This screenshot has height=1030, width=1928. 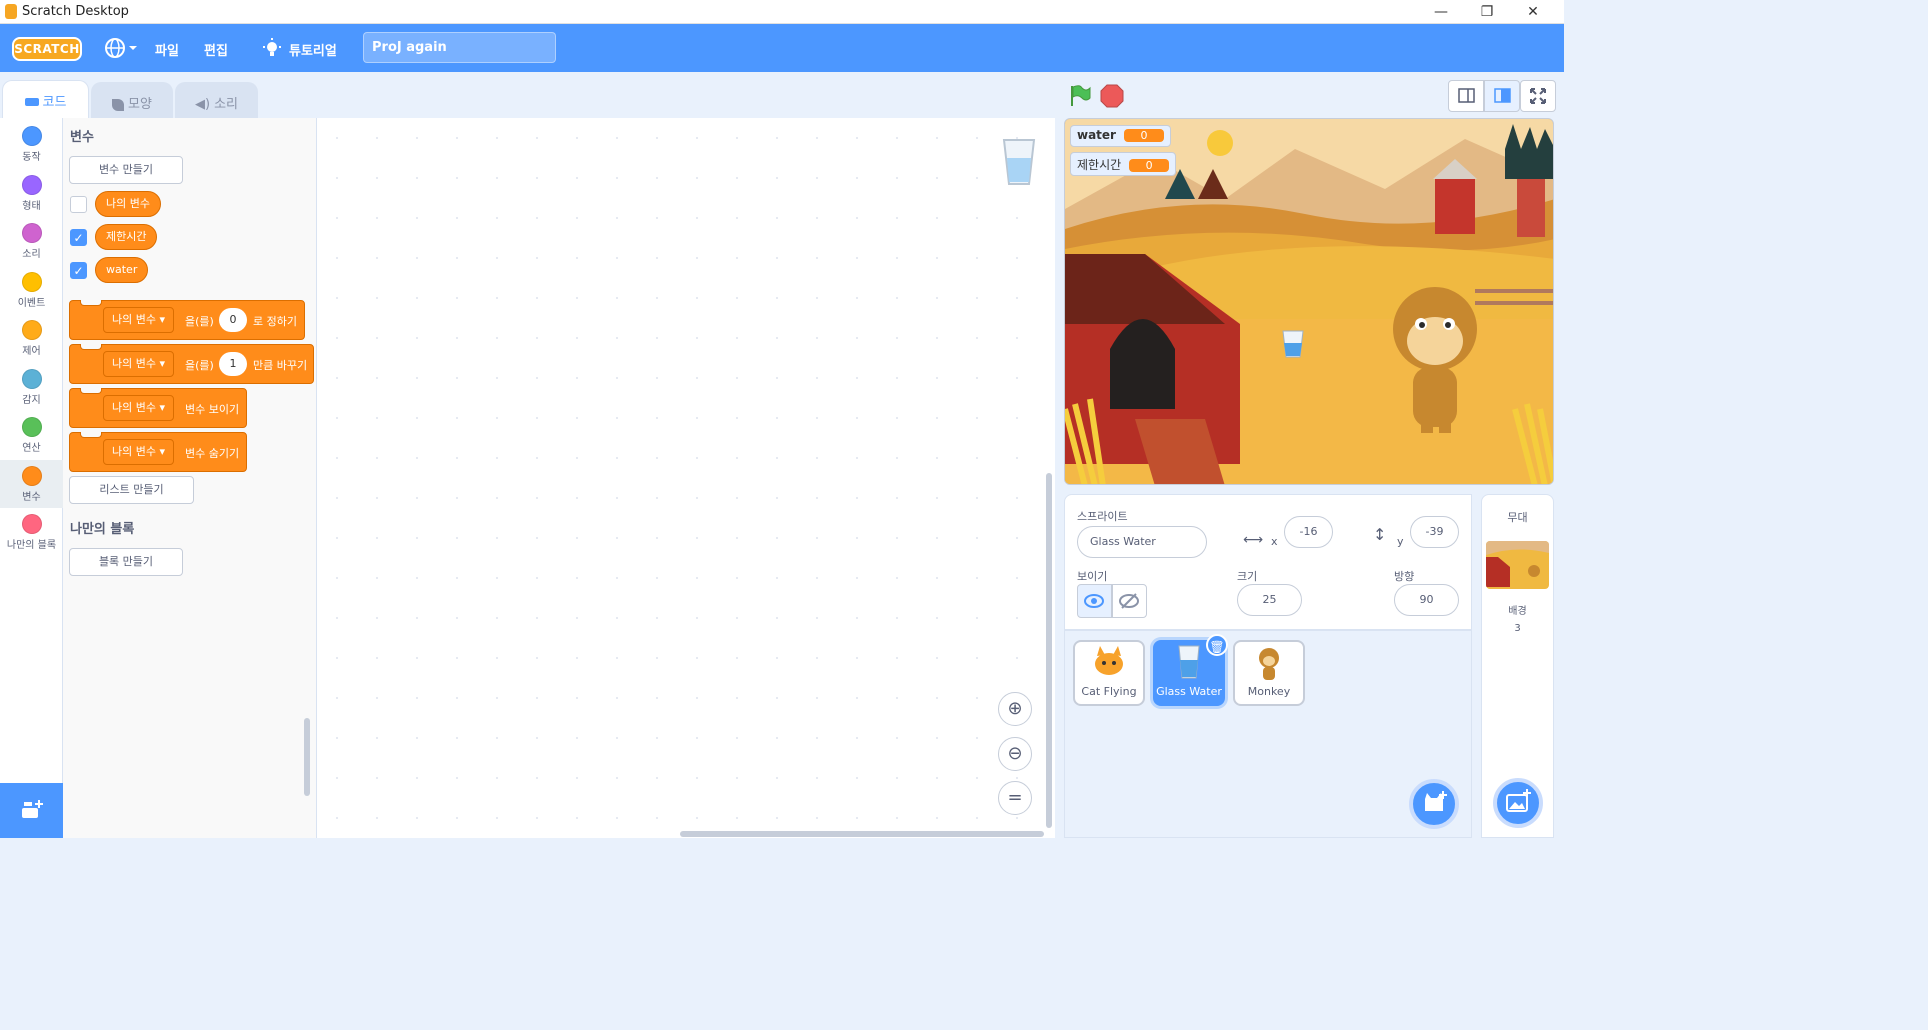 What do you see at coordinates (216, 100) in the screenshot?
I see `tab-sounds: ◀) 소리` at bounding box center [216, 100].